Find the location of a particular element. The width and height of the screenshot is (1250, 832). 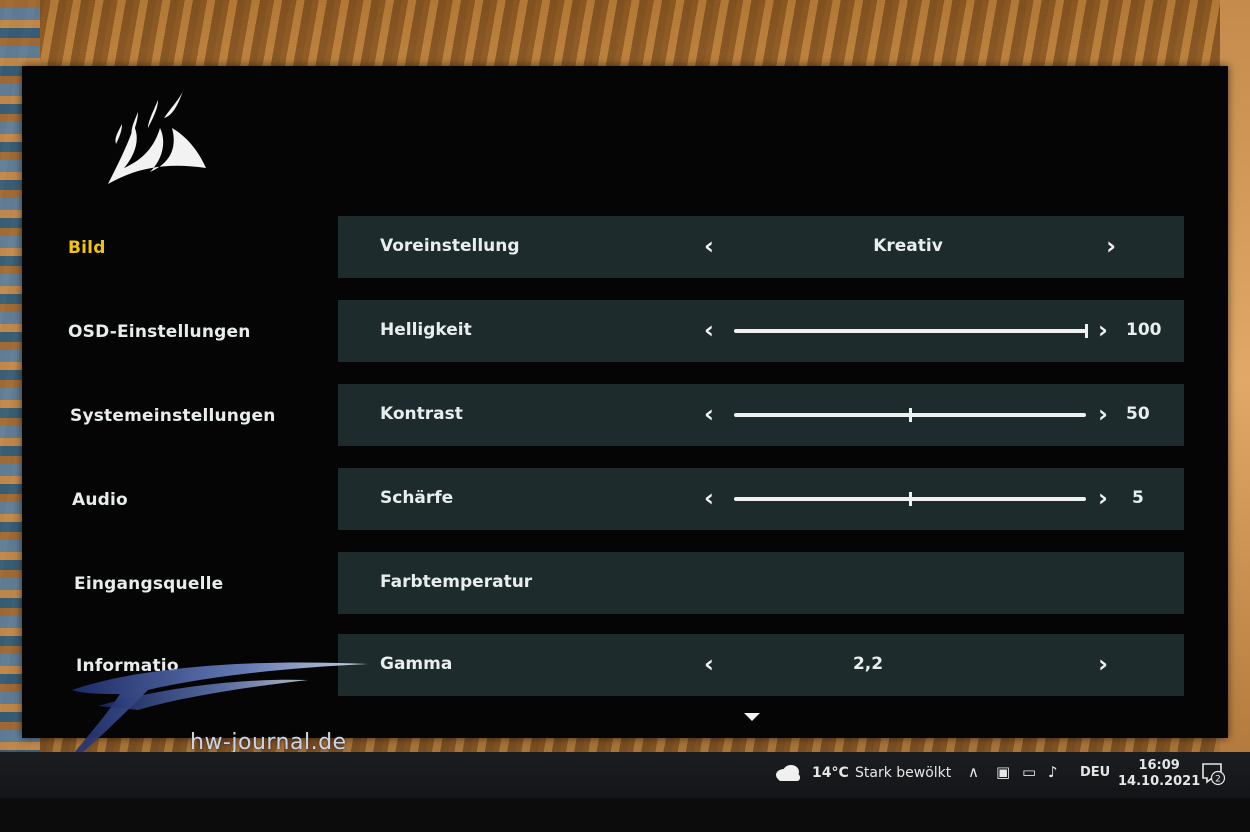

corsair-sails-logo is located at coordinates (157, 136).